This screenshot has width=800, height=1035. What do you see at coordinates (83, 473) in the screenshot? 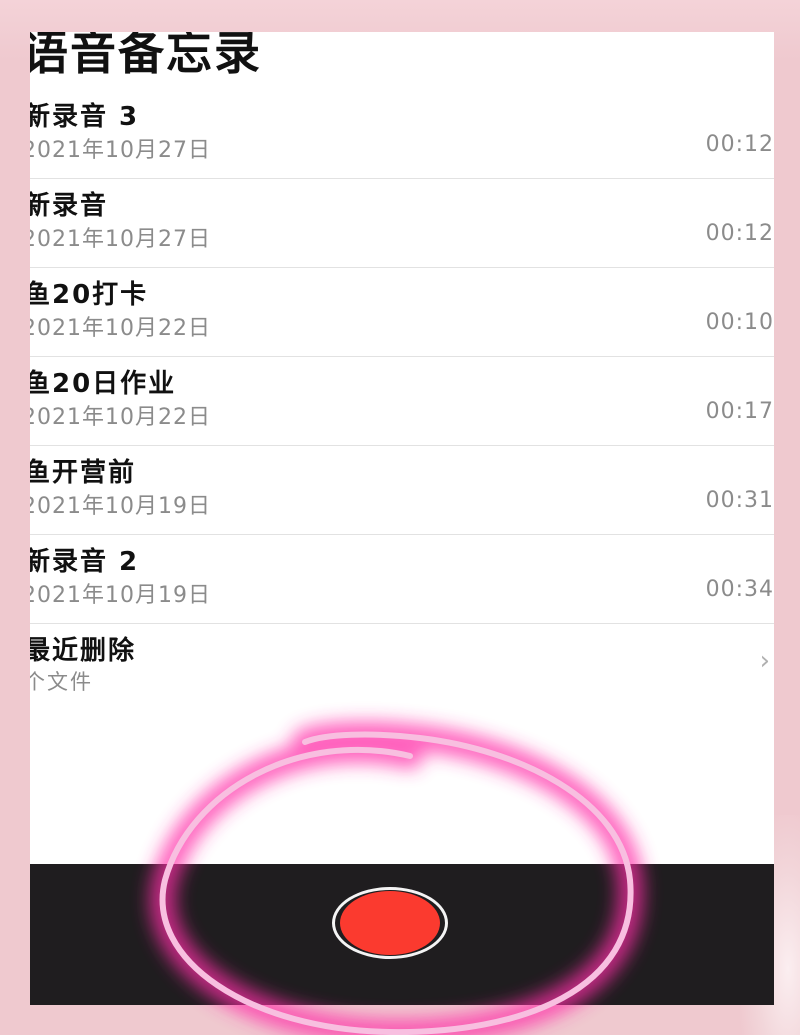
I see `recording-name: 鱼开营前` at bounding box center [83, 473].